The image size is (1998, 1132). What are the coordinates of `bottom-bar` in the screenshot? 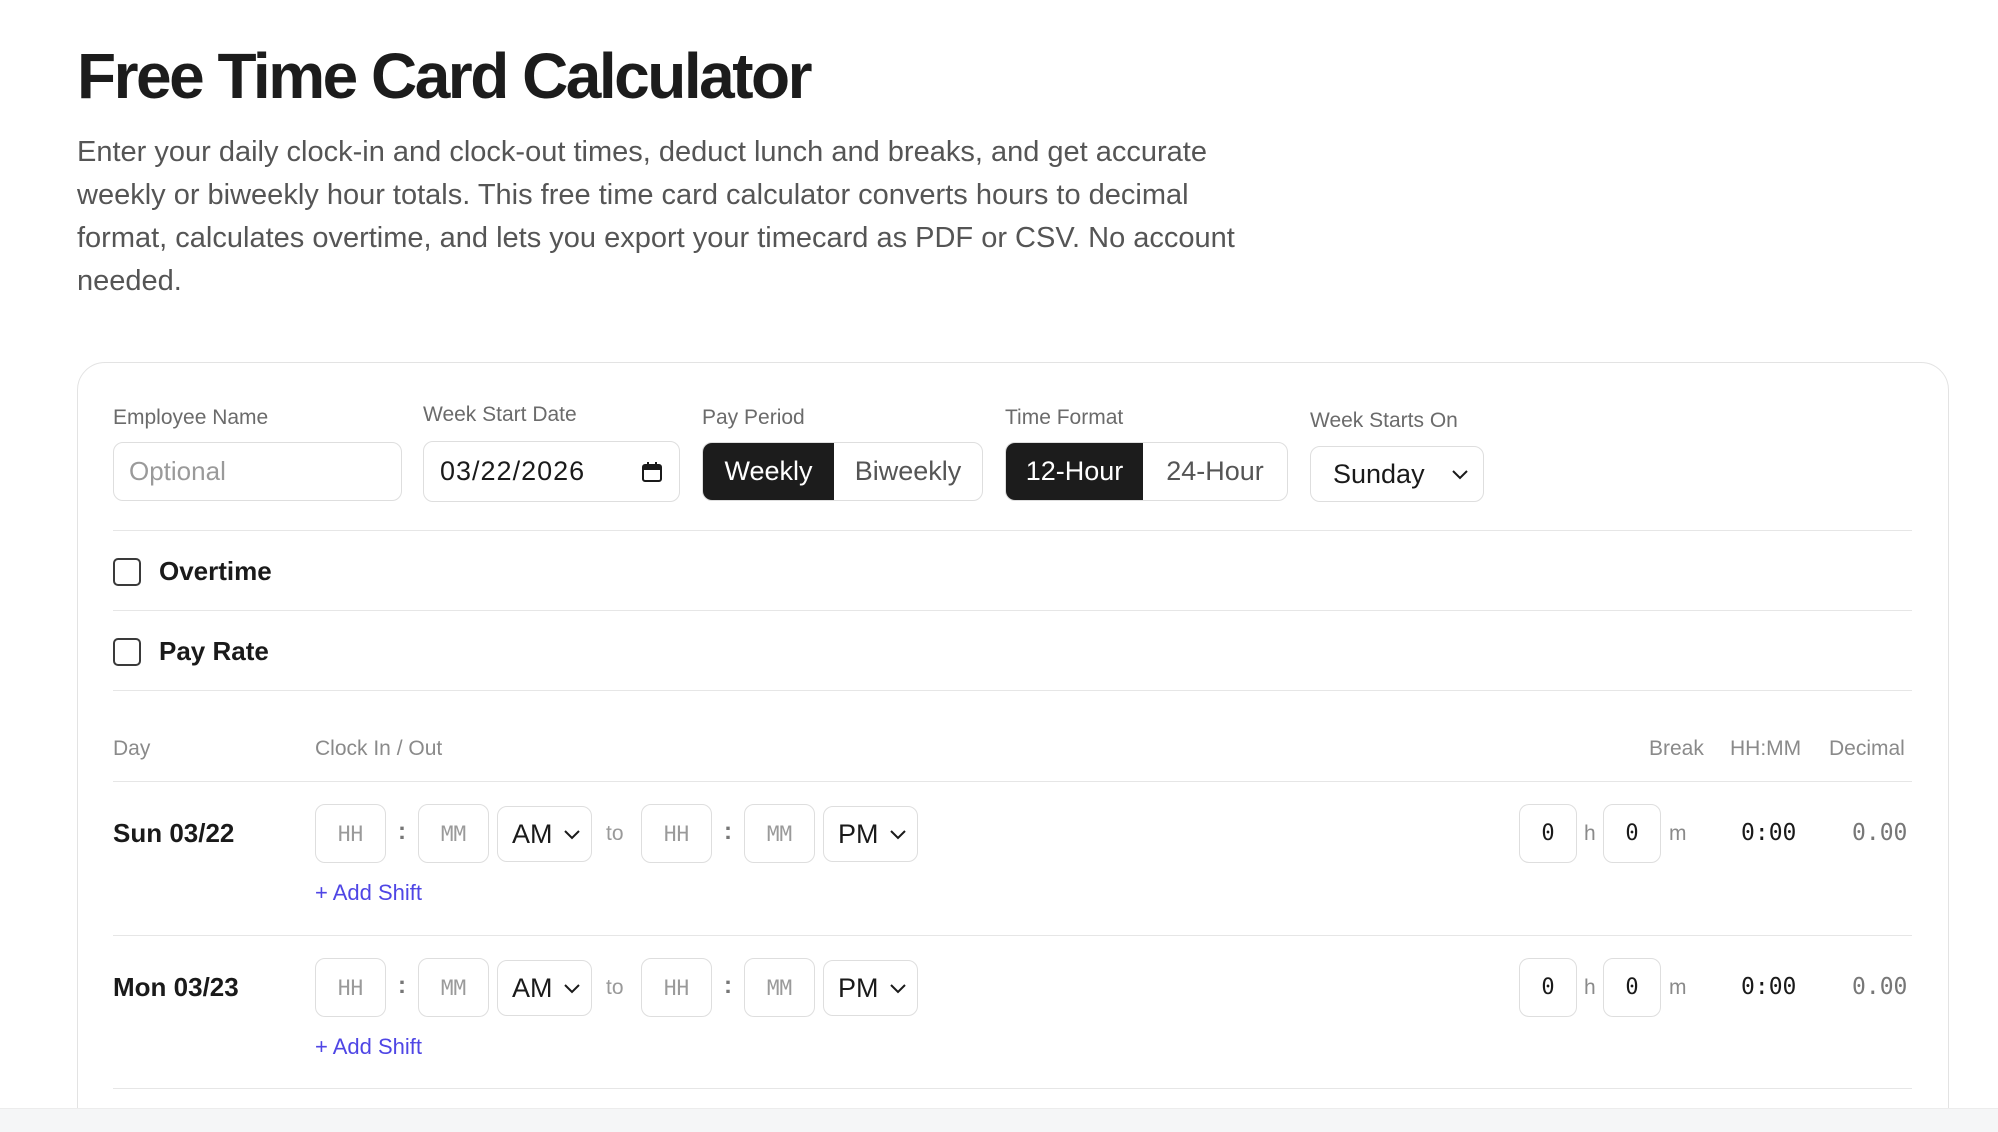 It's located at (999, 1120).